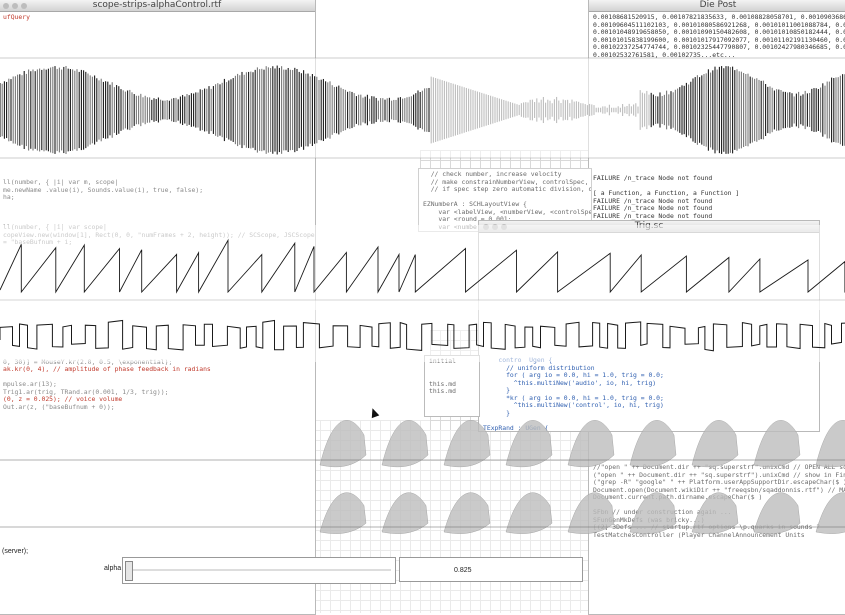 This screenshot has width=845, height=615. Describe the element at coordinates (570, 382) in the screenshot. I see `code-line: ^this.multiNew('audio', io, hi, trig)` at that location.